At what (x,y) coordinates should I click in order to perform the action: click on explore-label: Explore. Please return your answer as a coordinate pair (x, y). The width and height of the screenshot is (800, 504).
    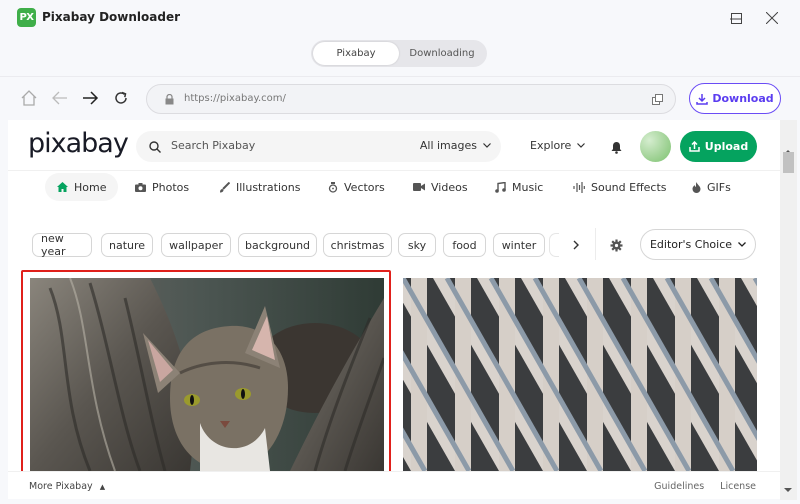
    Looking at the image, I should click on (551, 145).